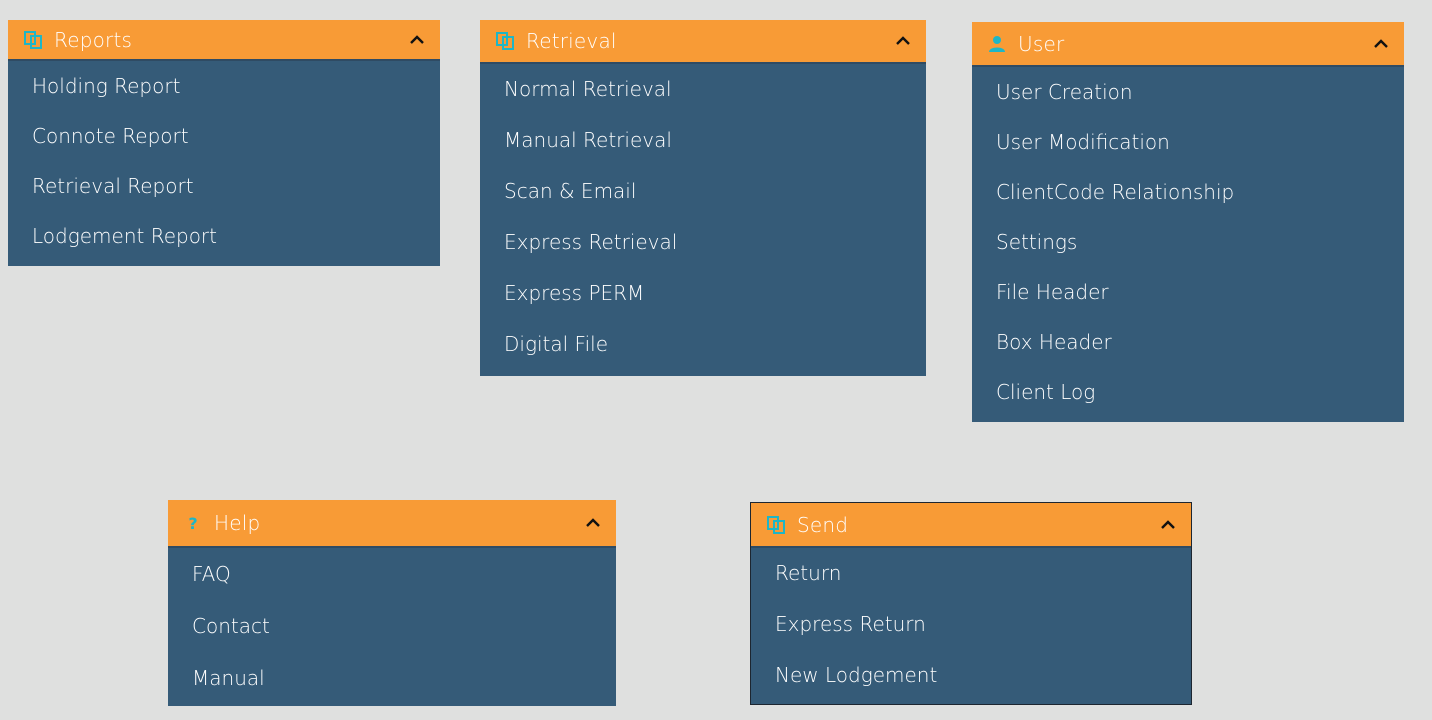  Describe the element at coordinates (571, 41) in the screenshot. I see `retrieval-title: Retrieval` at that location.